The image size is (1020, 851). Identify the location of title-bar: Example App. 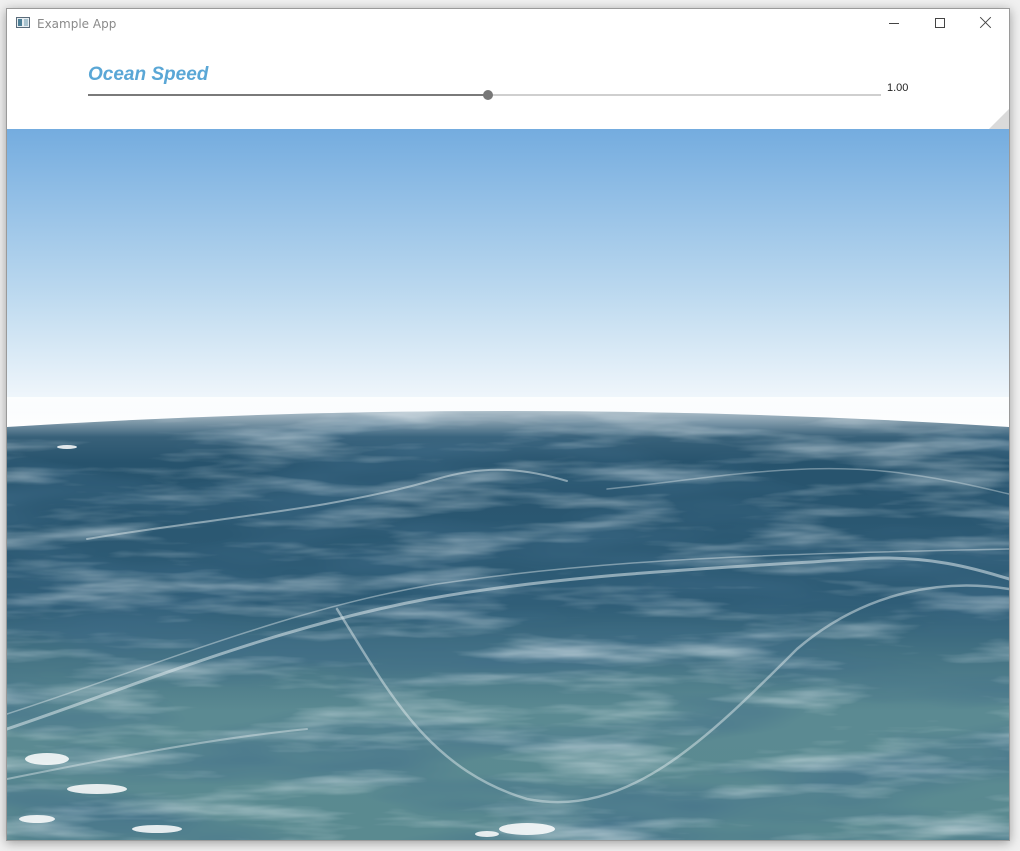
(508, 24).